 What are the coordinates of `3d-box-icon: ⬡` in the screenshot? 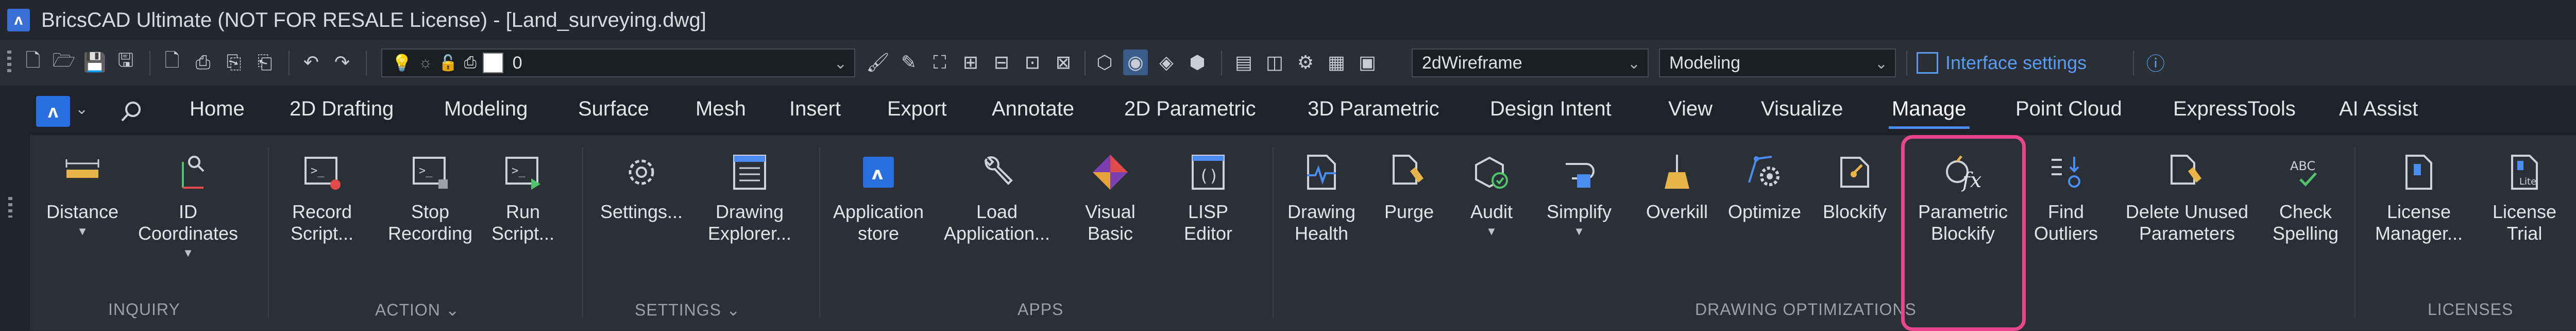 It's located at (1104, 62).